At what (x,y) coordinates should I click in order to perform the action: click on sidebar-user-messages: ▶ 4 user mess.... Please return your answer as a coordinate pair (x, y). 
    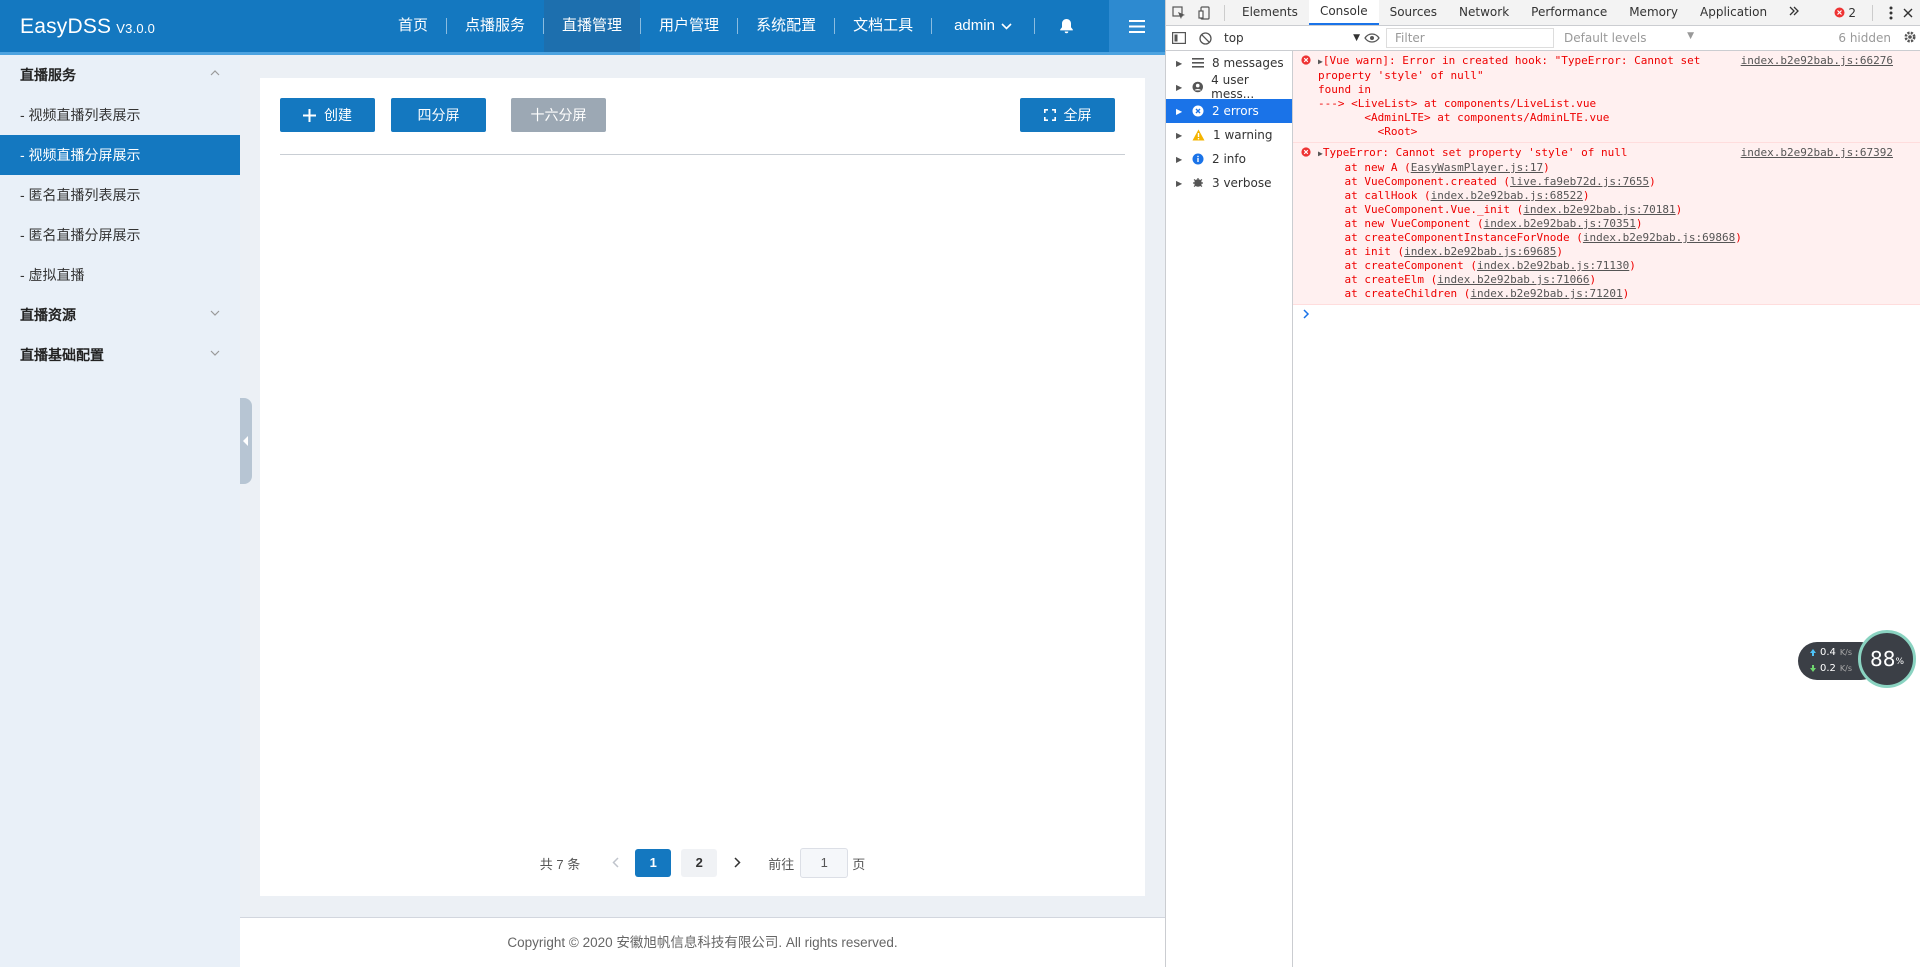
    Looking at the image, I should click on (1229, 87).